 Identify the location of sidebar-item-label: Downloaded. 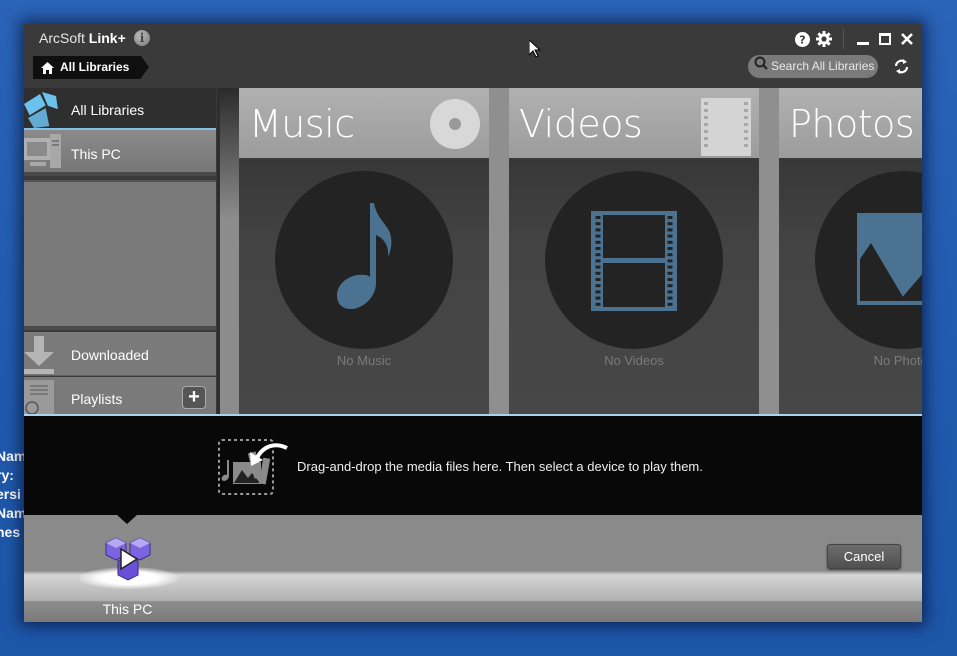
(110, 355).